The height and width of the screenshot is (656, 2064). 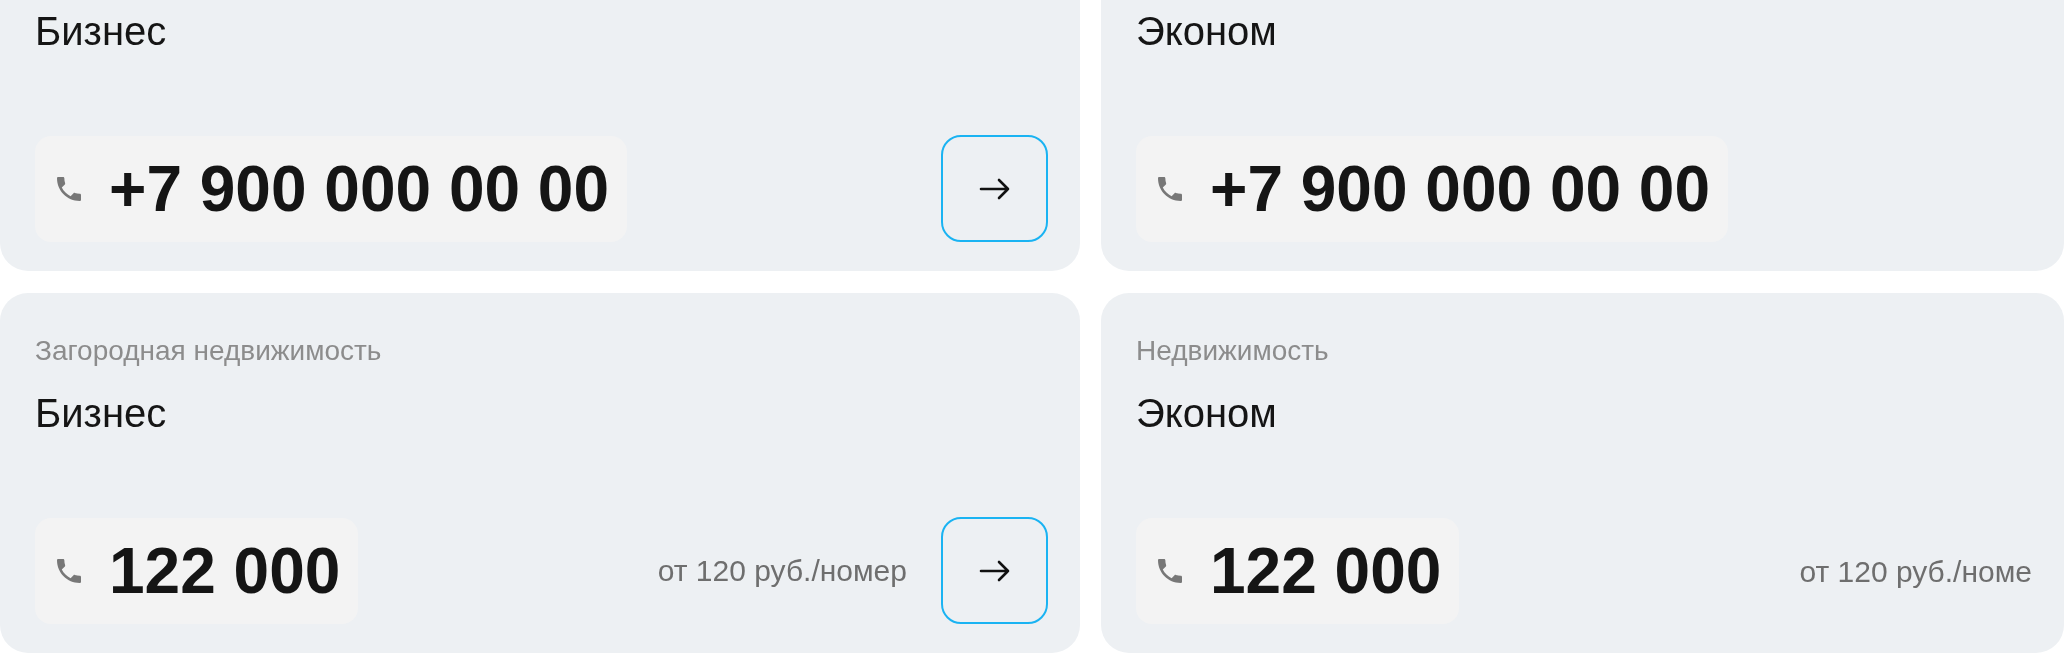 What do you see at coordinates (208, 351) in the screenshot?
I see `category-label: Загородная недвижимость` at bounding box center [208, 351].